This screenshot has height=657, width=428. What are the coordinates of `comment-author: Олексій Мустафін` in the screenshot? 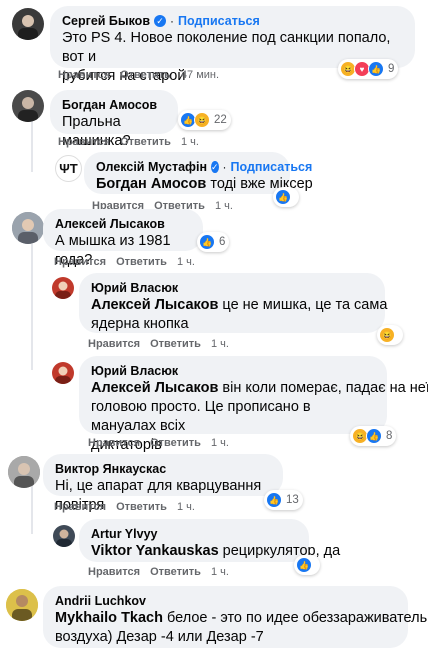 It's located at (151, 167).